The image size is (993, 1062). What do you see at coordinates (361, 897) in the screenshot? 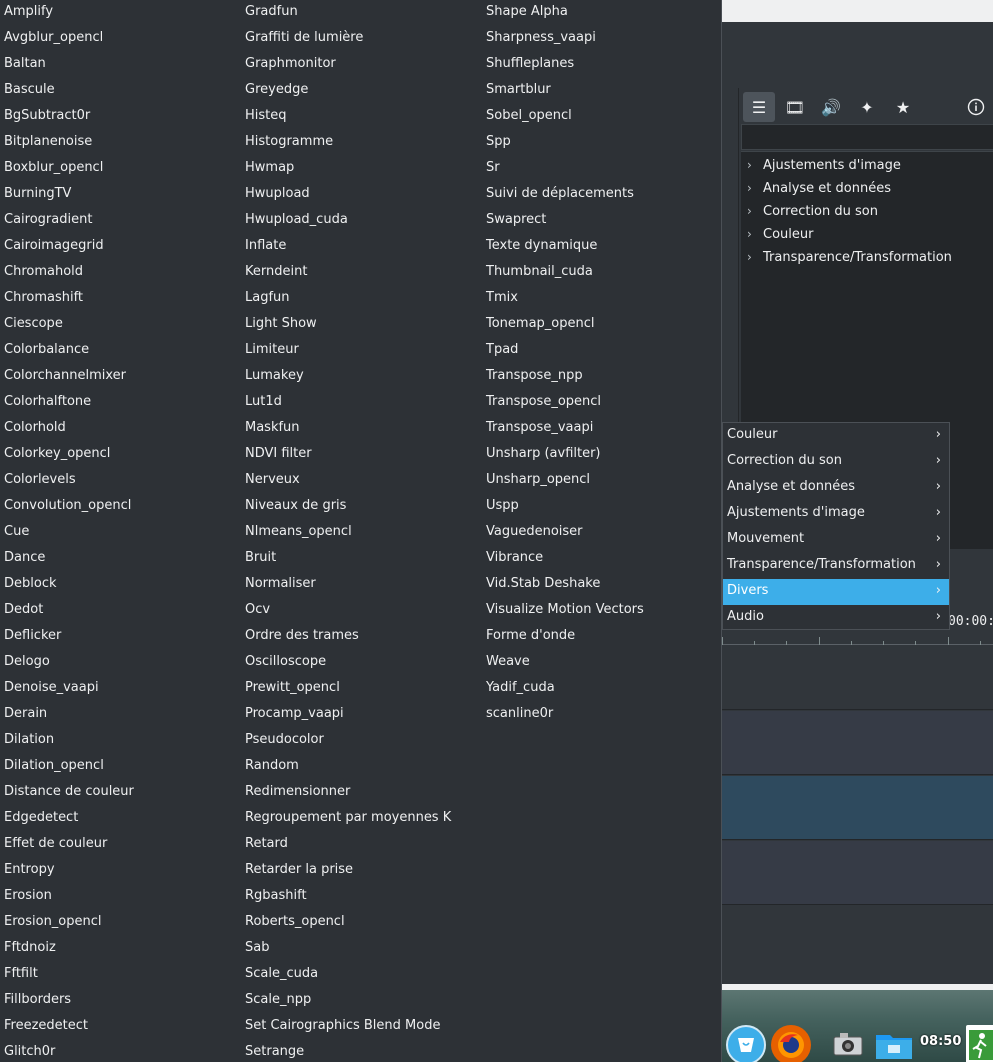
I see `menu-item: Rgbashift` at bounding box center [361, 897].